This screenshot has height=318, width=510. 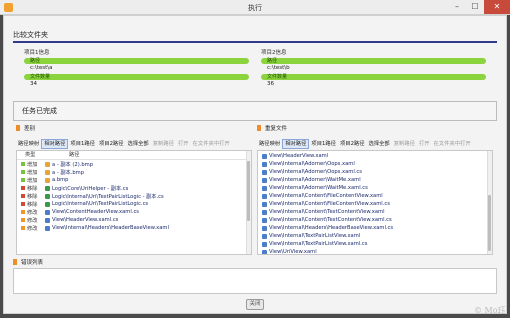 What do you see at coordinates (278, 68) in the screenshot?
I see `project2-path-value: c:\test\b` at bounding box center [278, 68].